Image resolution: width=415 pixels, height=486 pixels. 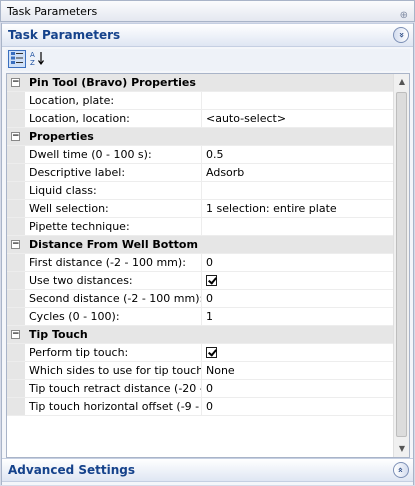 What do you see at coordinates (61, 136) in the screenshot?
I see `category-title: Properties` at bounding box center [61, 136].